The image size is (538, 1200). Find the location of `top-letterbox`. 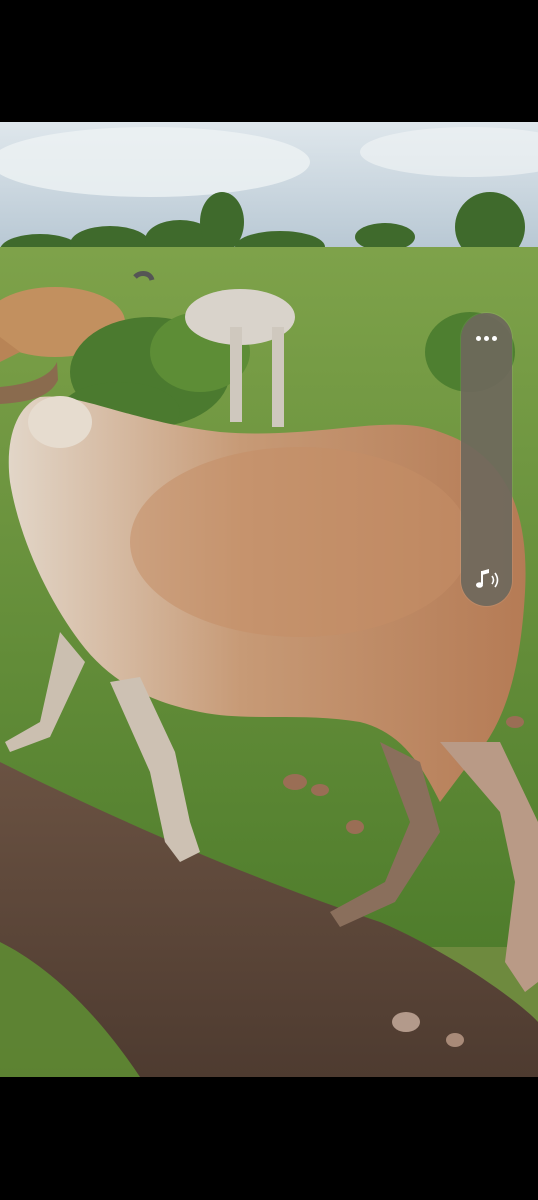

top-letterbox is located at coordinates (269, 61).